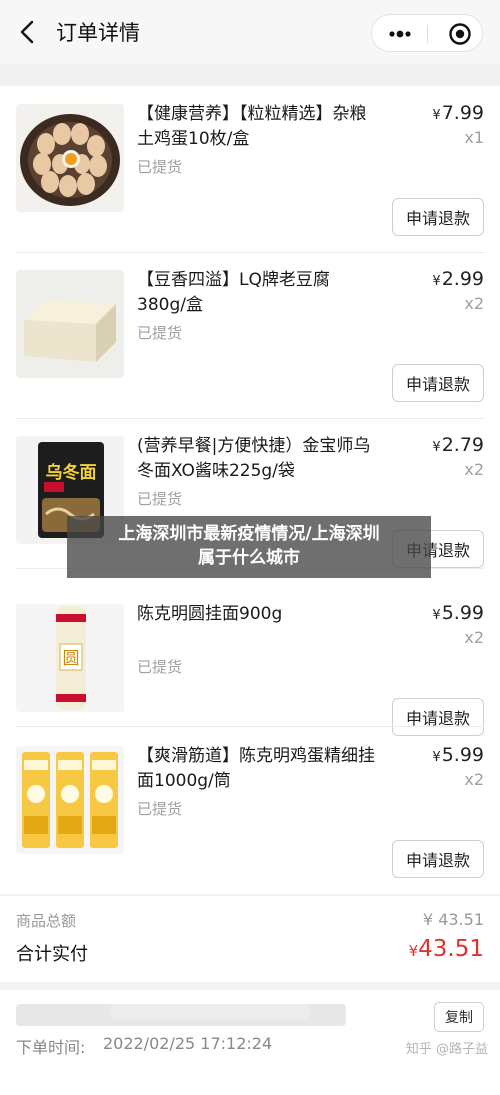 The height and width of the screenshot is (1095, 500). I want to click on goods-total-value: ¥ 43.51, so click(453, 919).